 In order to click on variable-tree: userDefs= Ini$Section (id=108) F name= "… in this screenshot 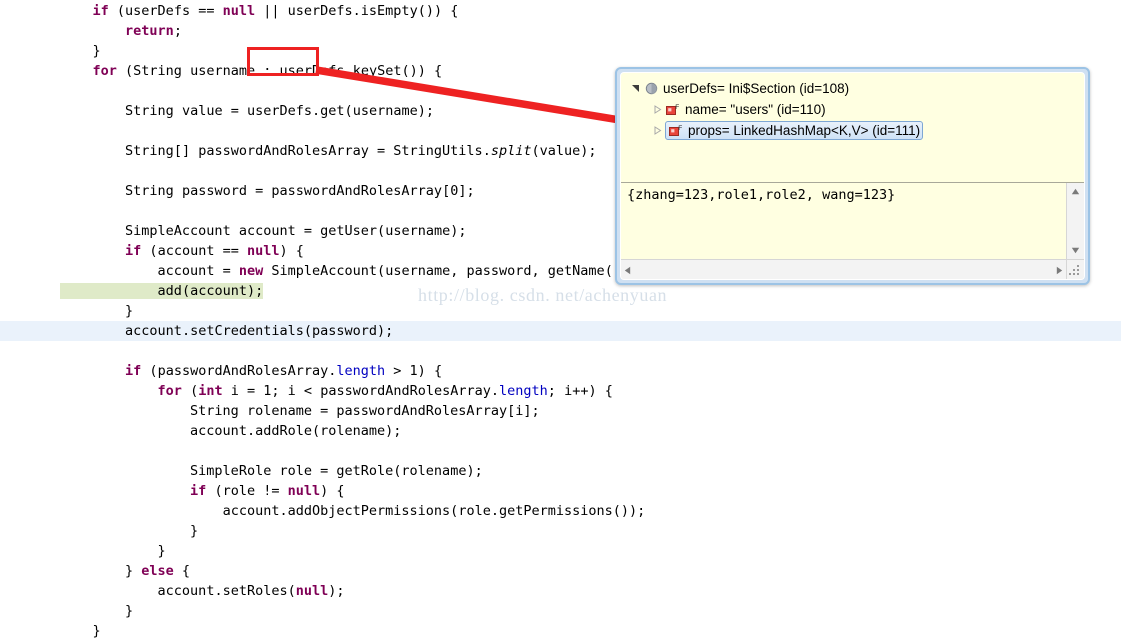, I will do `click(852, 127)`.